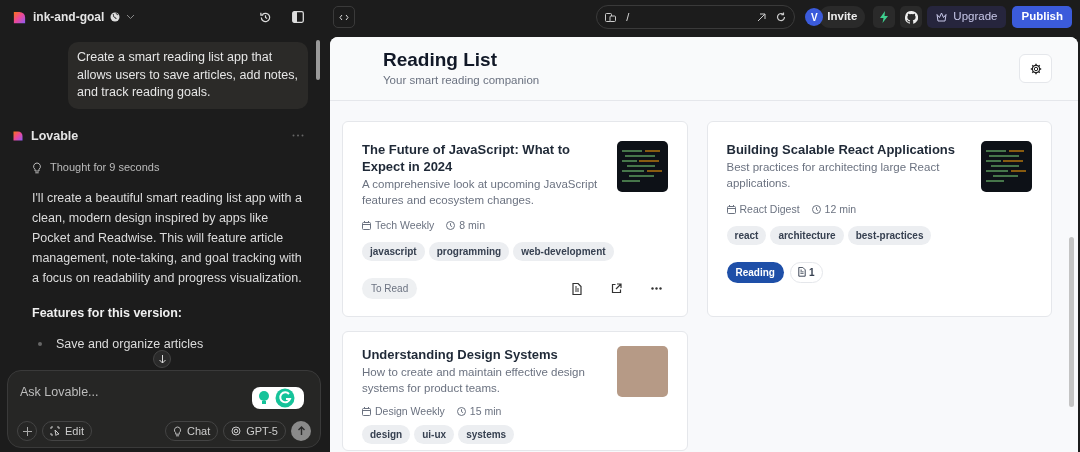  I want to click on user-message: Create a smart reading list app that allows users to save articles, add notes, and track reading goals., so click(188, 75).